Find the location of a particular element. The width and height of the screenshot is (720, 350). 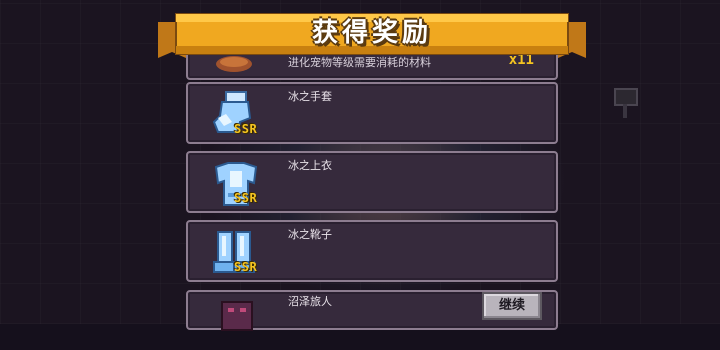

reward-banner: 获得奖励 is located at coordinates (372, 36).